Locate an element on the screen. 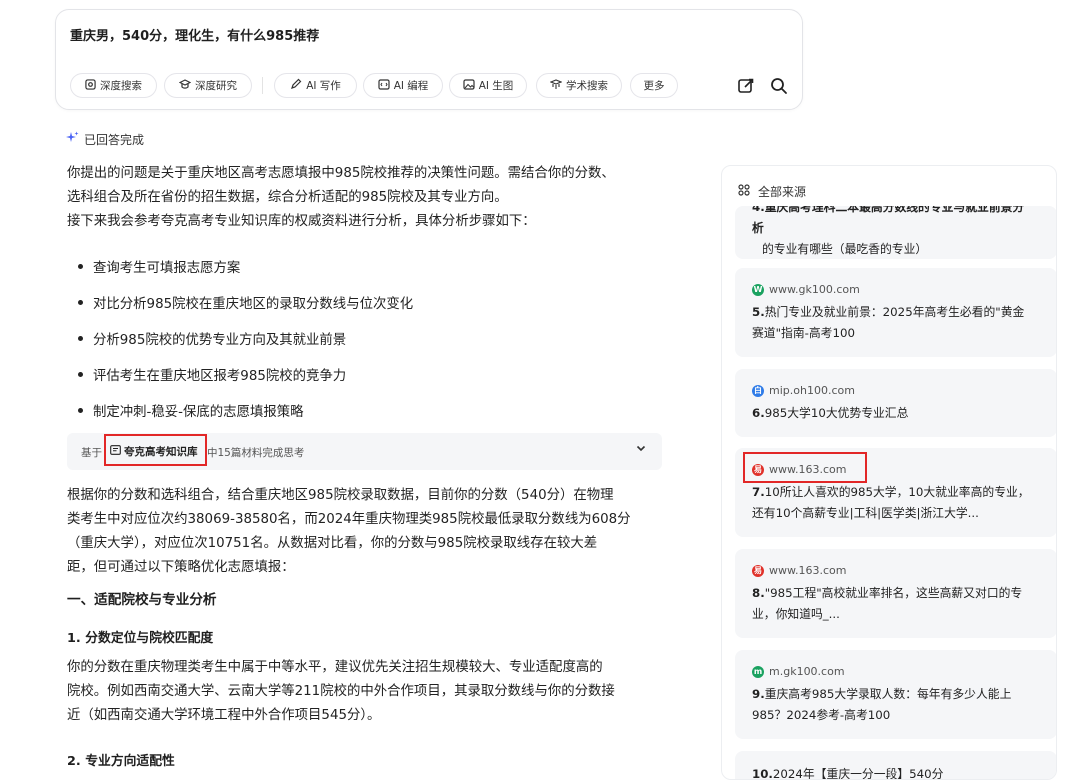 The image size is (1080, 780). source-number: 8. is located at coordinates (758, 593).